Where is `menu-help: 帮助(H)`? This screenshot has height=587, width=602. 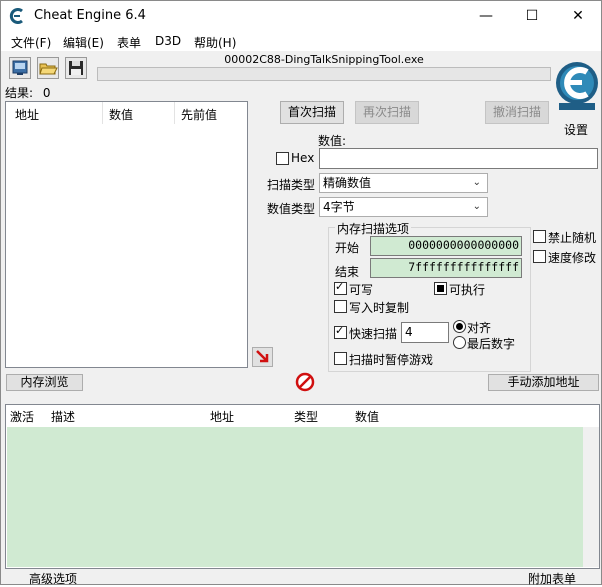
menu-help: 帮助(H) is located at coordinates (215, 42).